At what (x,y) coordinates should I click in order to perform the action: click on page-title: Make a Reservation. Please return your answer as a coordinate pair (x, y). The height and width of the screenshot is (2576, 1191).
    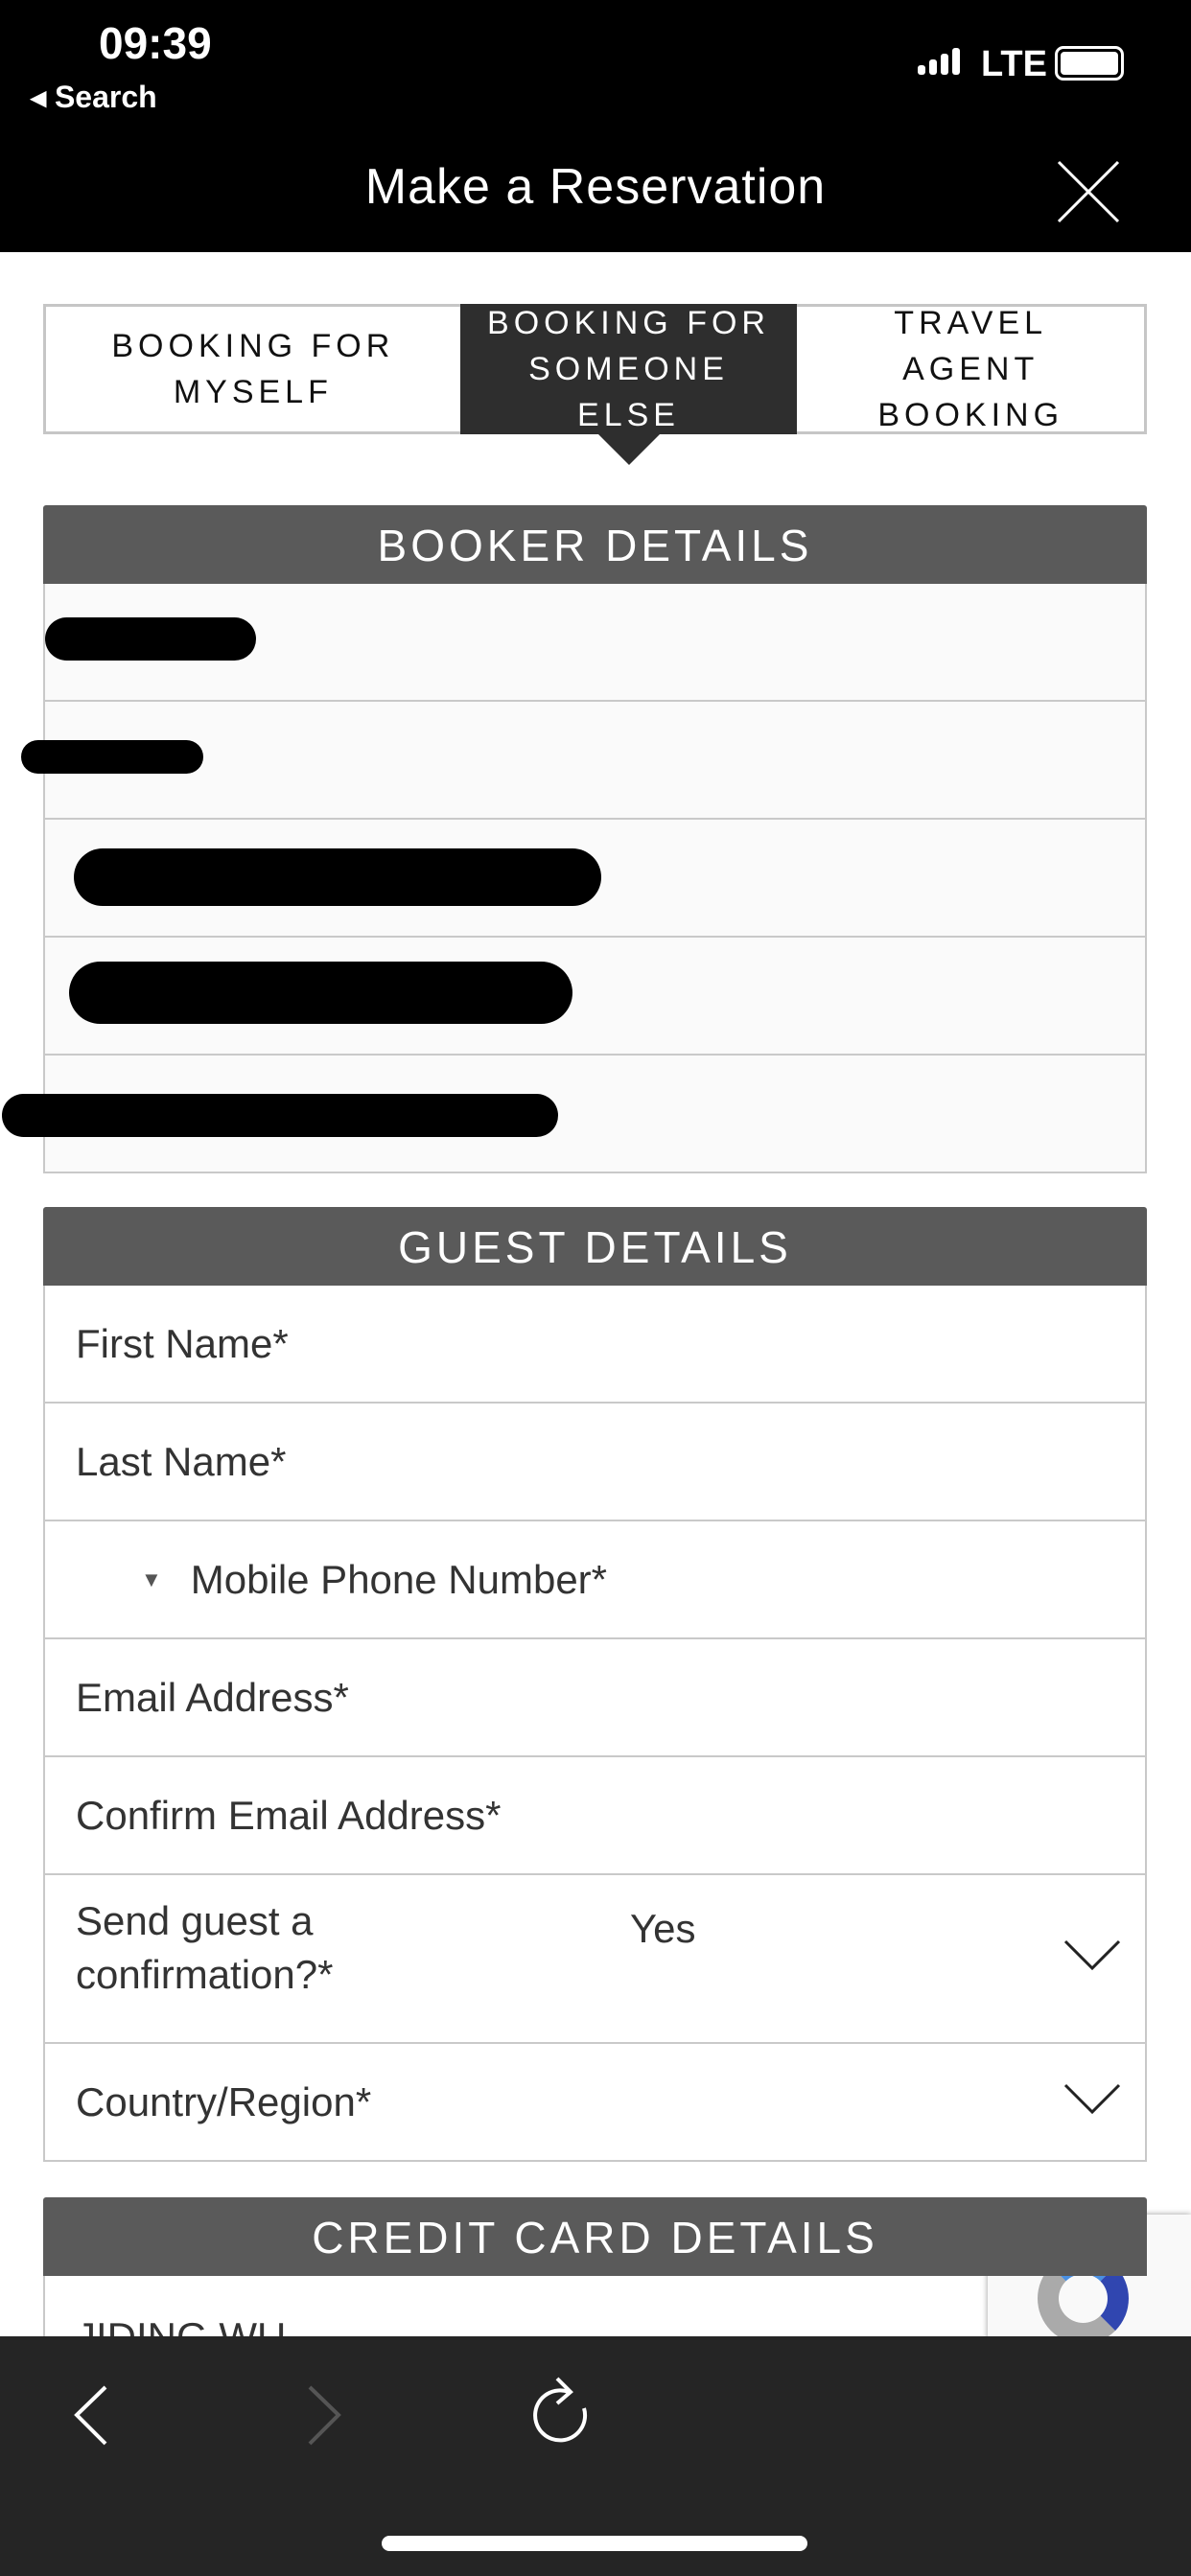
    Looking at the image, I should click on (595, 187).